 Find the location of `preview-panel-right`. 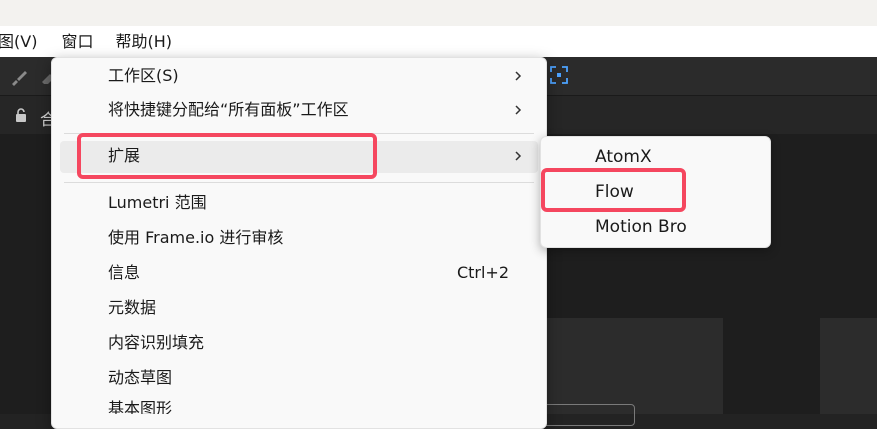

preview-panel-right is located at coordinates (848, 366).